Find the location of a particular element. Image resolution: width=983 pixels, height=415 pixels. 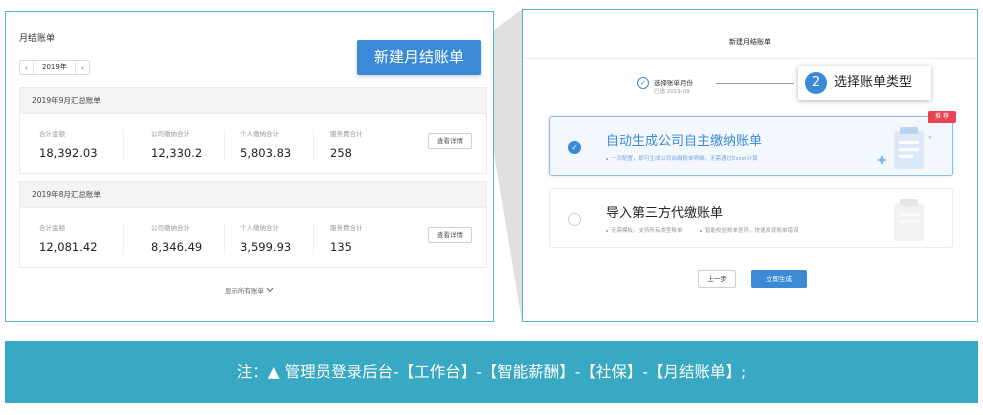

total-value: 12,081.42 is located at coordinates (68, 247).